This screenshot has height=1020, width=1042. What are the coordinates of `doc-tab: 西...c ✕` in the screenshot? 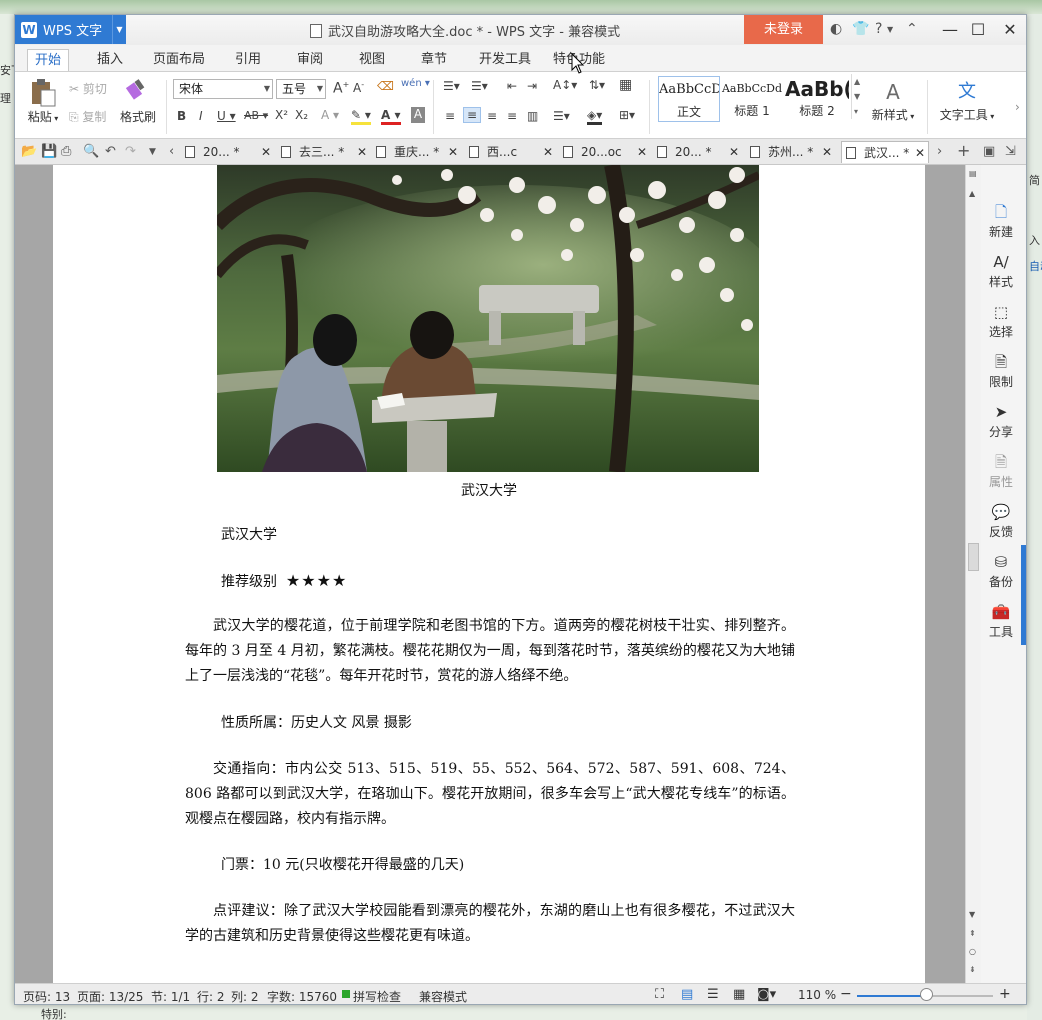 It's located at (511, 152).